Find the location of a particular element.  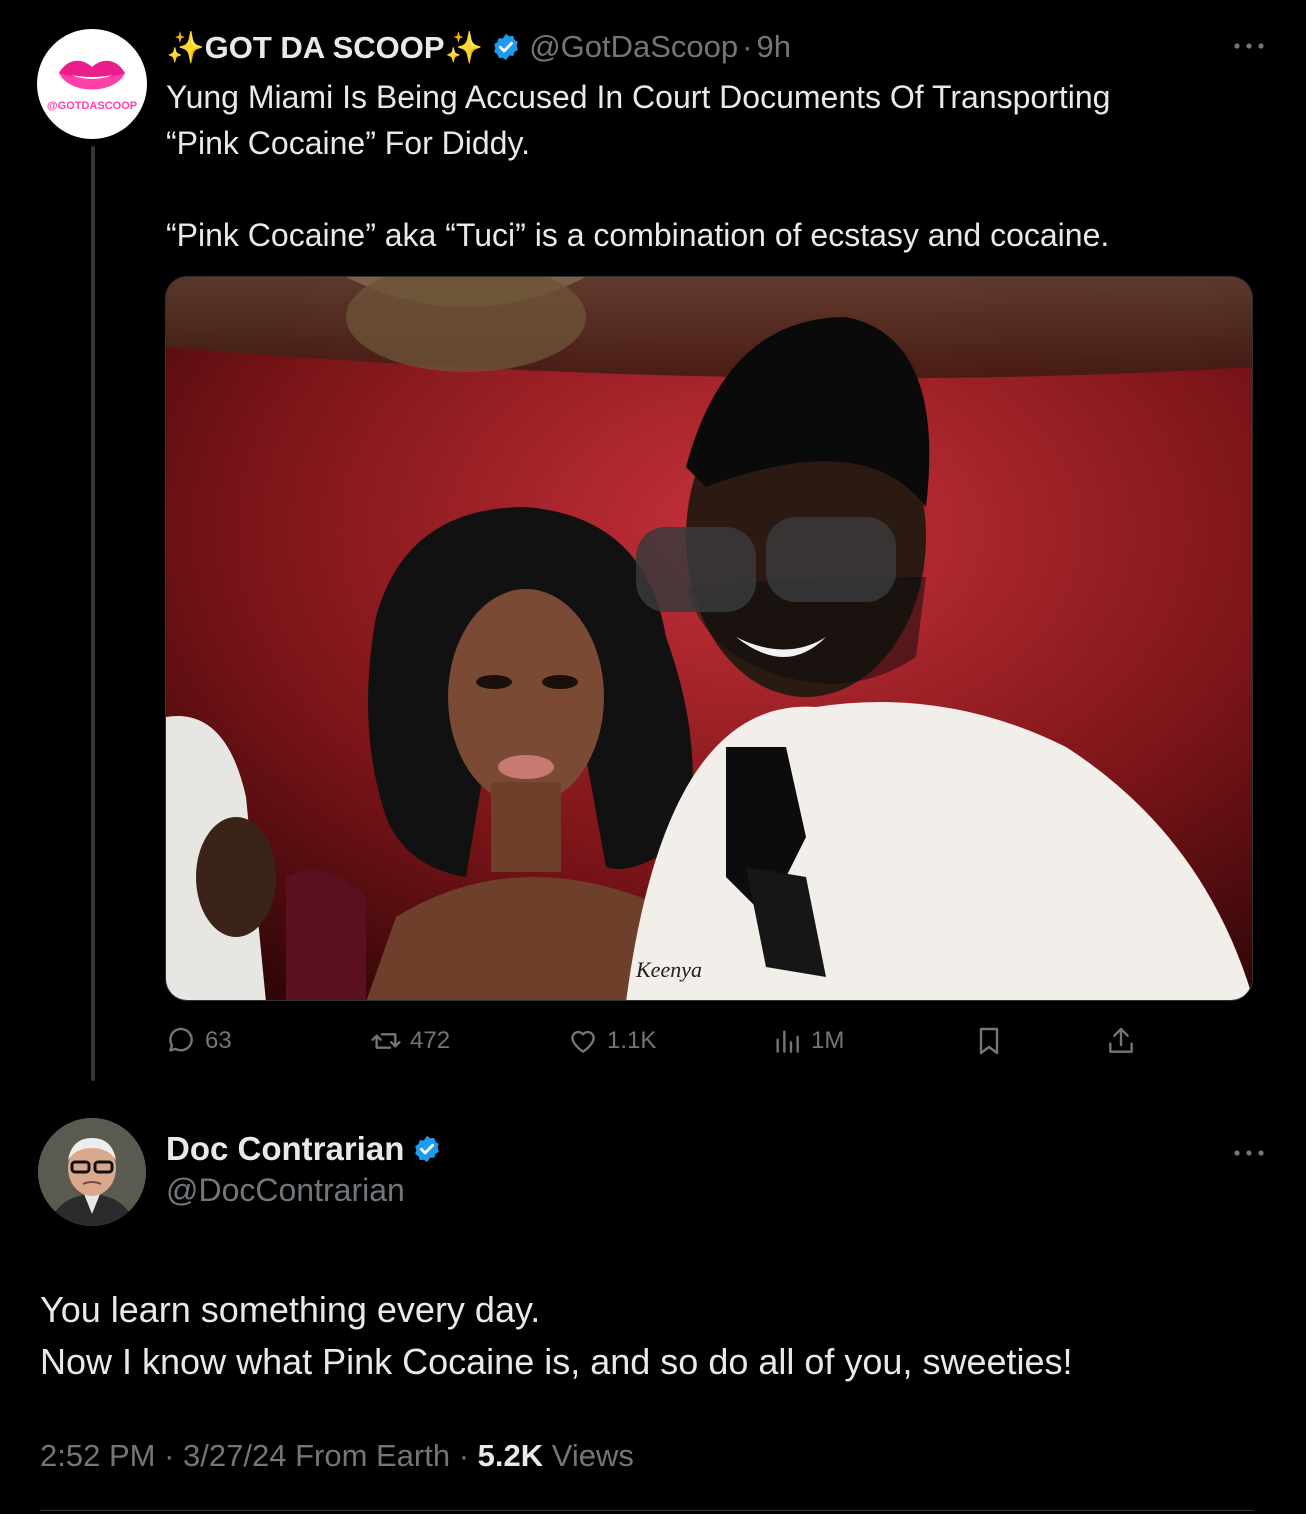

repost-button: 472 is located at coordinates (410, 1041).